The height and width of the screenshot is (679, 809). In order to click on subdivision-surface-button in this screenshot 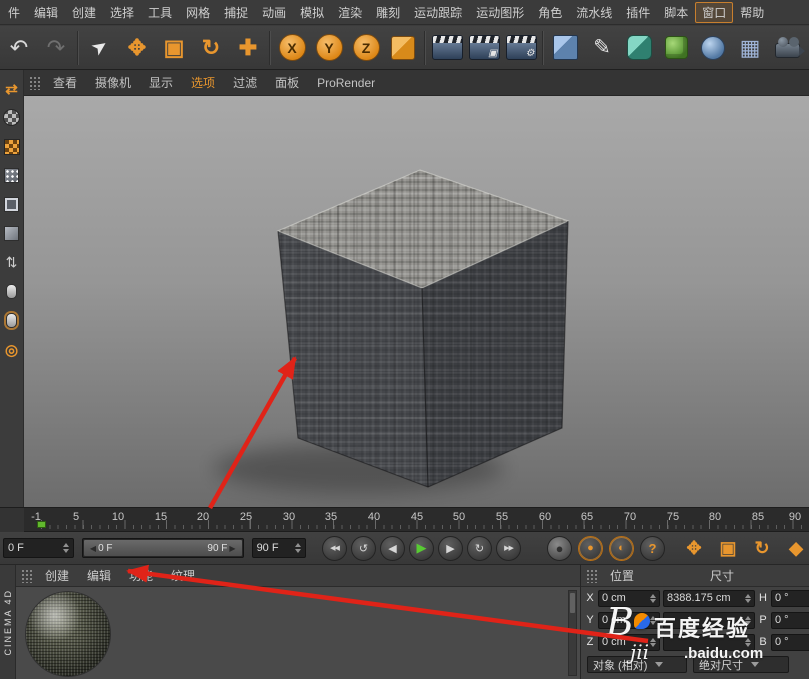, I will do `click(639, 48)`.